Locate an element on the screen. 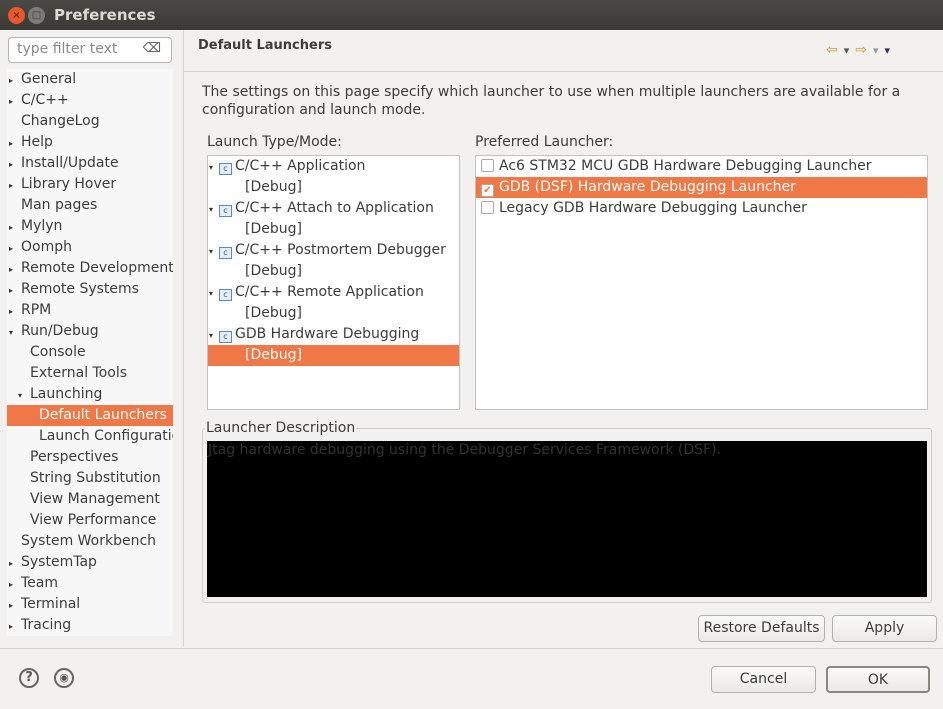  tree-item-label: Library Hover is located at coordinates (69, 184).